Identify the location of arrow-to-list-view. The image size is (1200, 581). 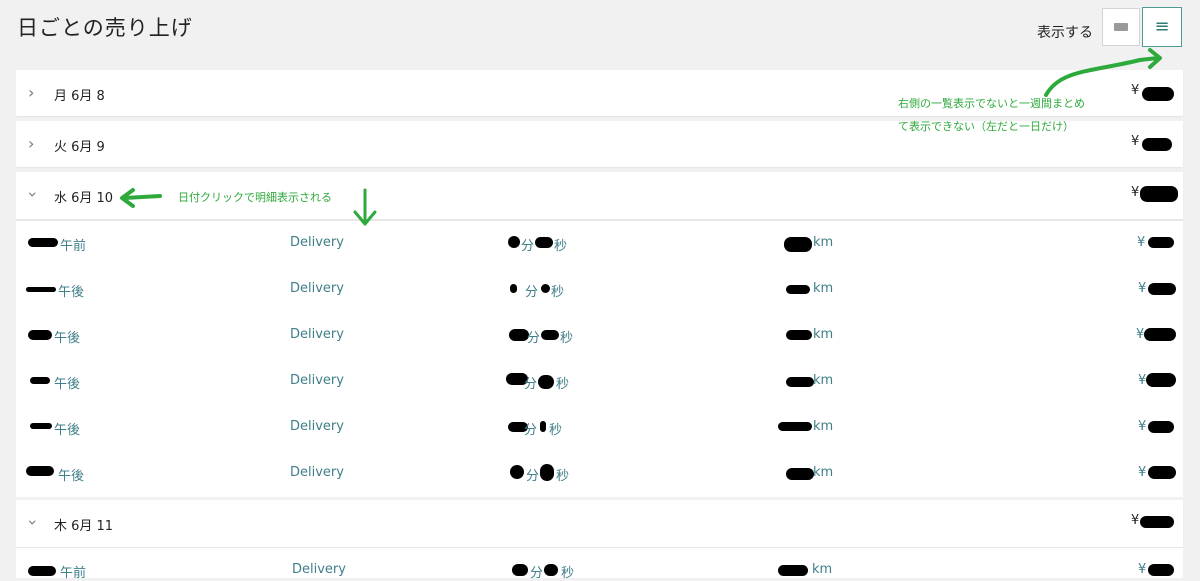
(1102, 76).